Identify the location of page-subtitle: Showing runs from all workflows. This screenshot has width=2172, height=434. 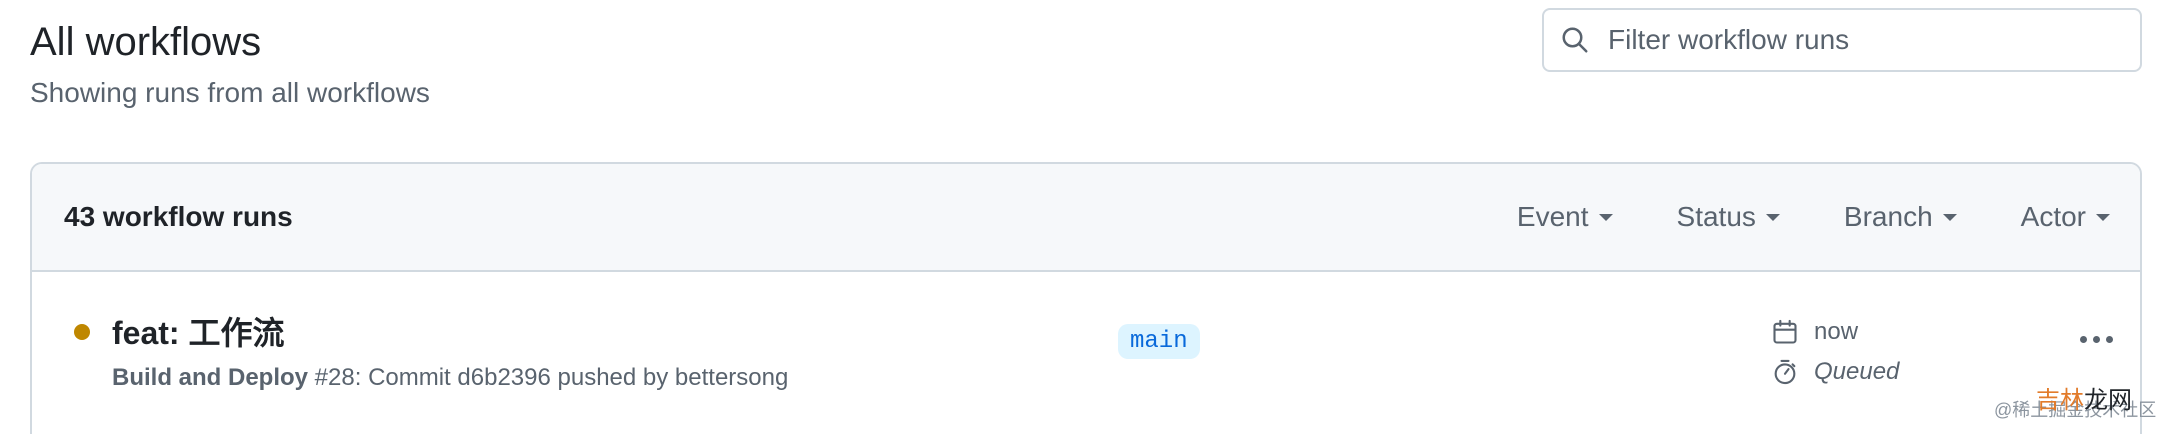
(230, 92).